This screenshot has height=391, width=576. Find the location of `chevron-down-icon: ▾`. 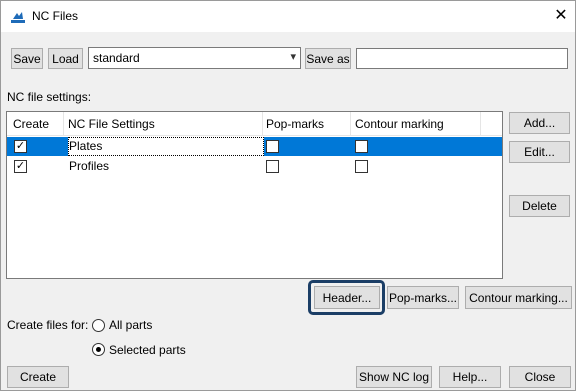

chevron-down-icon: ▾ is located at coordinates (293, 57).